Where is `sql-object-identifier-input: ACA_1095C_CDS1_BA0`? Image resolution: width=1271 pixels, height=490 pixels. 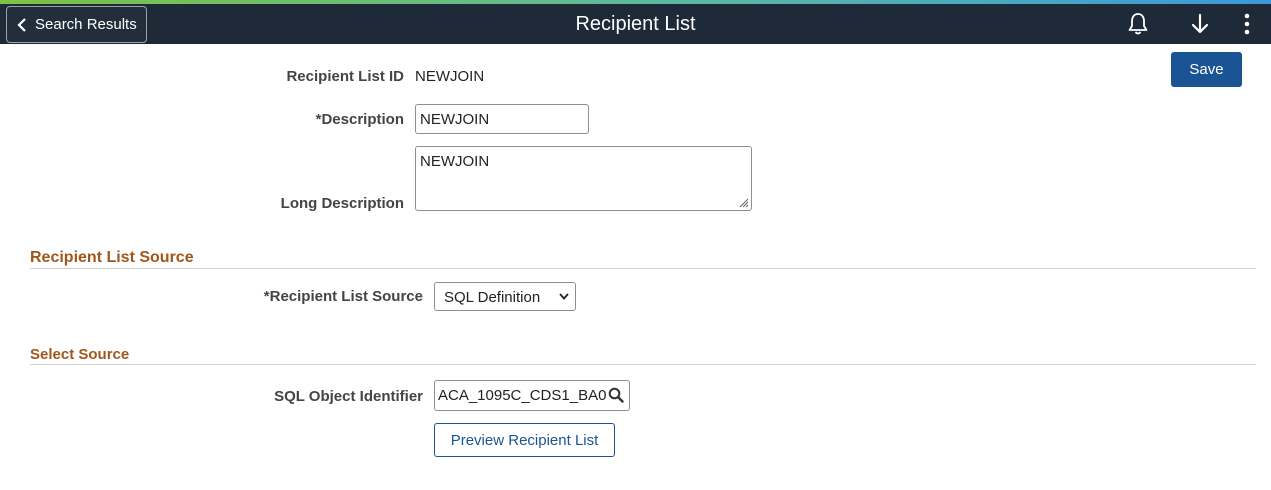 sql-object-identifier-input: ACA_1095C_CDS1_BA0 is located at coordinates (532, 395).